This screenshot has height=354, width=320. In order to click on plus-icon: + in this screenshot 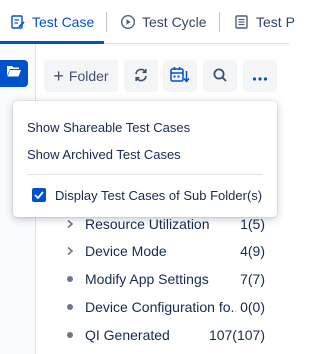, I will do `click(58, 76)`.